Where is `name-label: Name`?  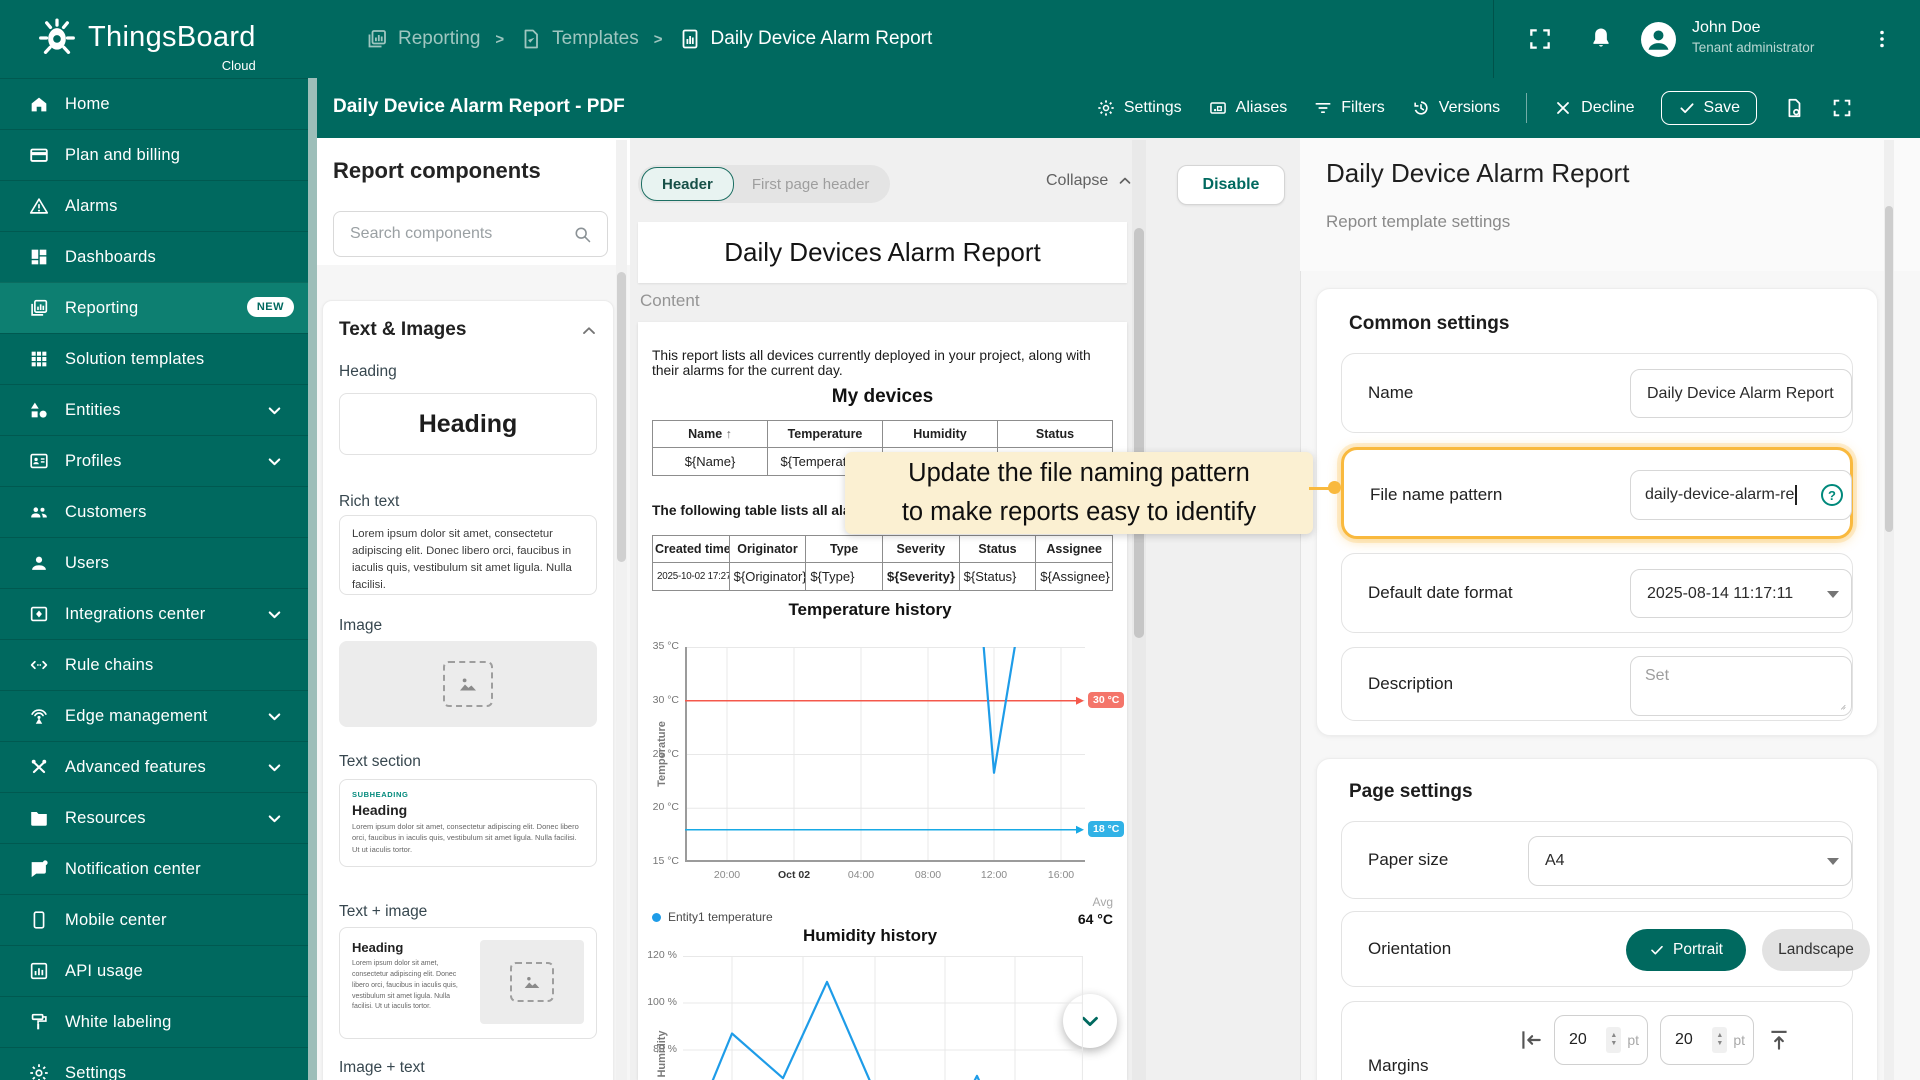 name-label: Name is located at coordinates (1391, 392).